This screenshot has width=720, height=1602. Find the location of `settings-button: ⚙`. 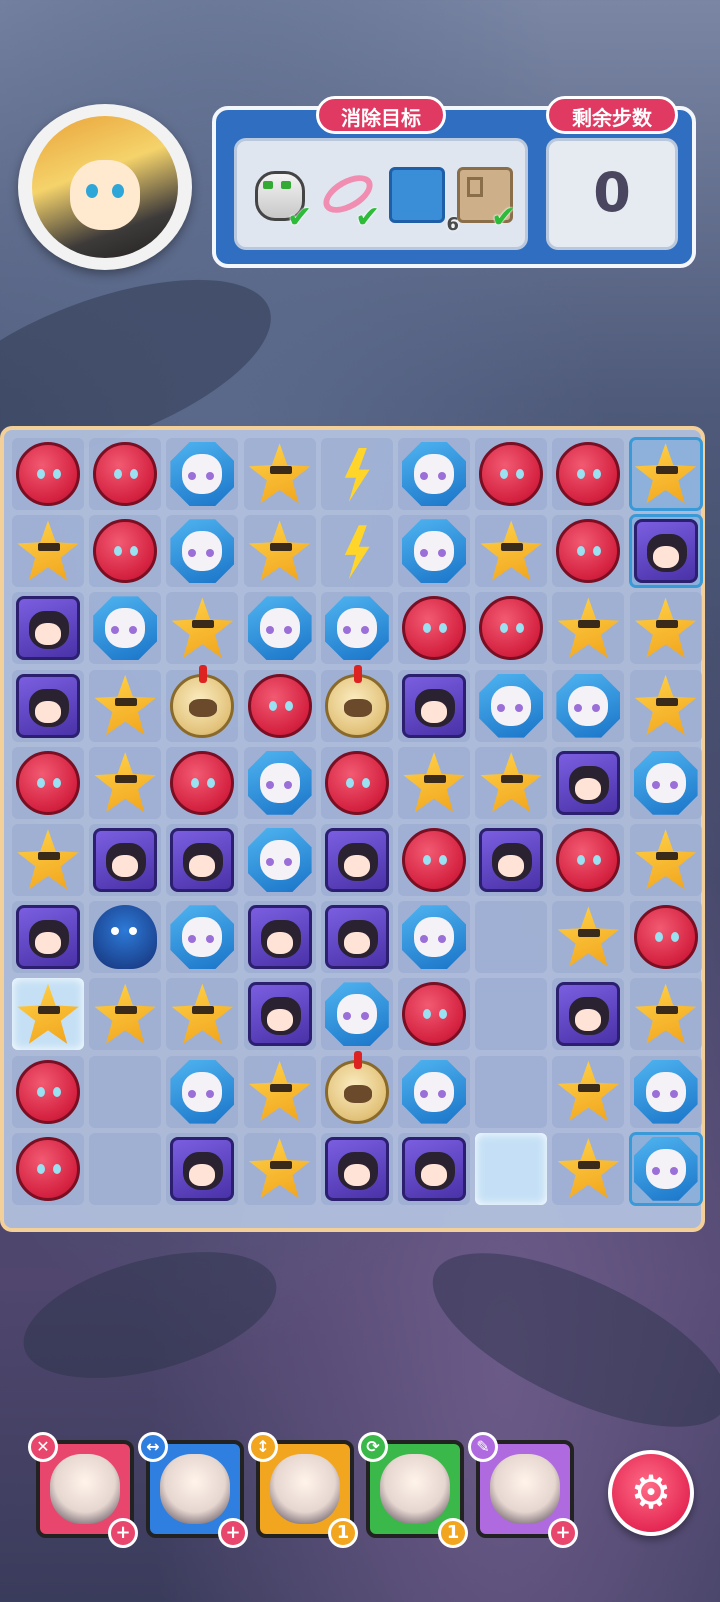

settings-button: ⚙ is located at coordinates (651, 1493).